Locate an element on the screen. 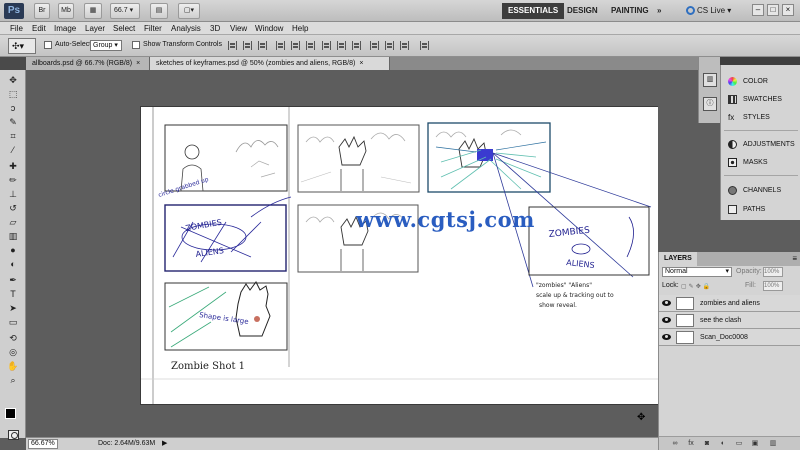 This screenshot has height=450, width=800. folder-icon: ▭ is located at coordinates (739, 444).